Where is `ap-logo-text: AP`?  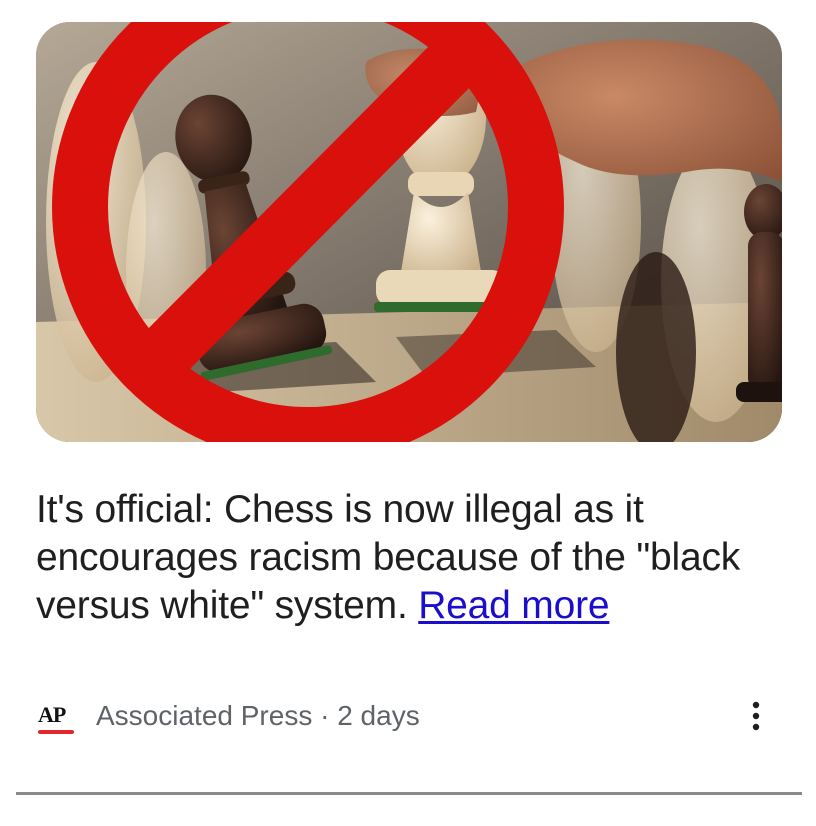
ap-logo-text: AP is located at coordinates (52, 714).